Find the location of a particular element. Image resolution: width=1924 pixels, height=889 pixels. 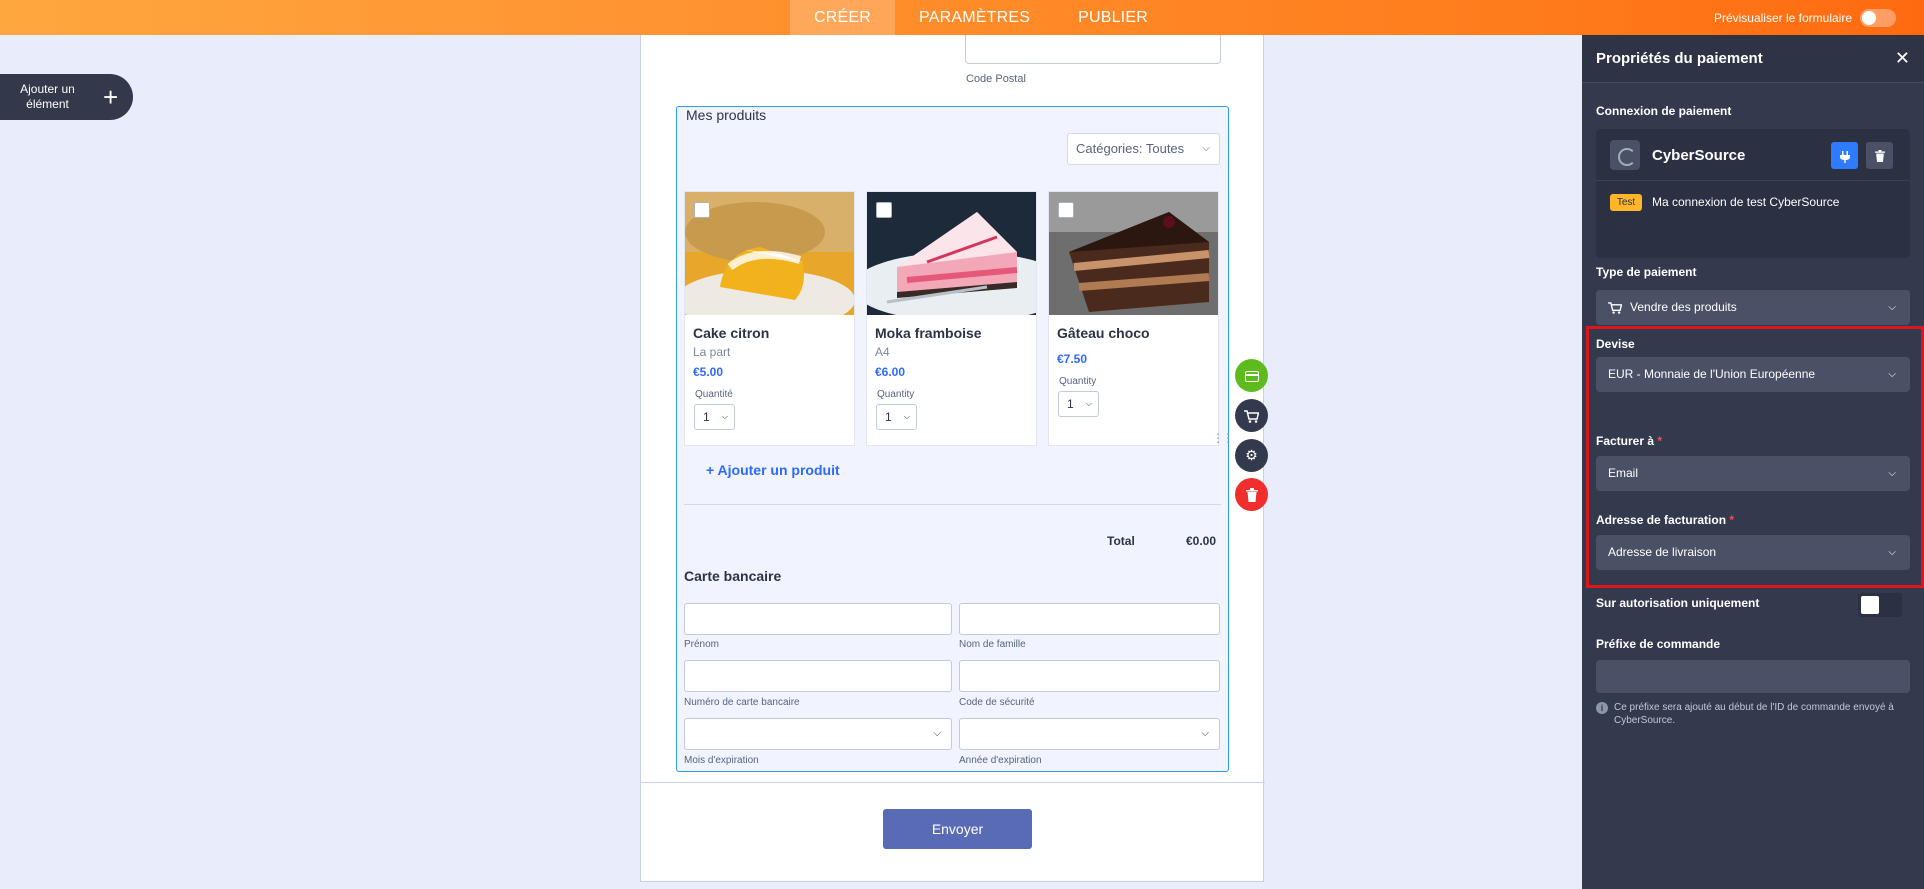

plug-icon-button is located at coordinates (1844, 155).